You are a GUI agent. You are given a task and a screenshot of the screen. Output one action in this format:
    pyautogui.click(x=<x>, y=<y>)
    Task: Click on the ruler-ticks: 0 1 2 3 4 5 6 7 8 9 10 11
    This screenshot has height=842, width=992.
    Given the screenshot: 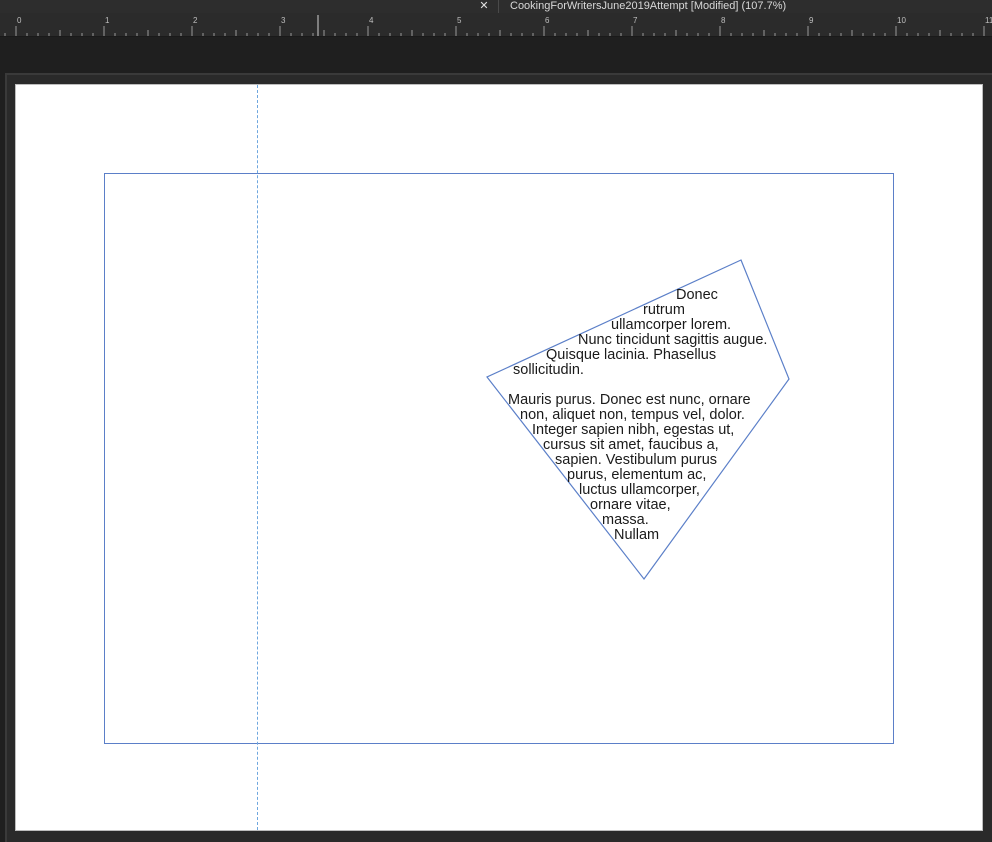 What is the action you would take?
    pyautogui.click(x=498, y=25)
    